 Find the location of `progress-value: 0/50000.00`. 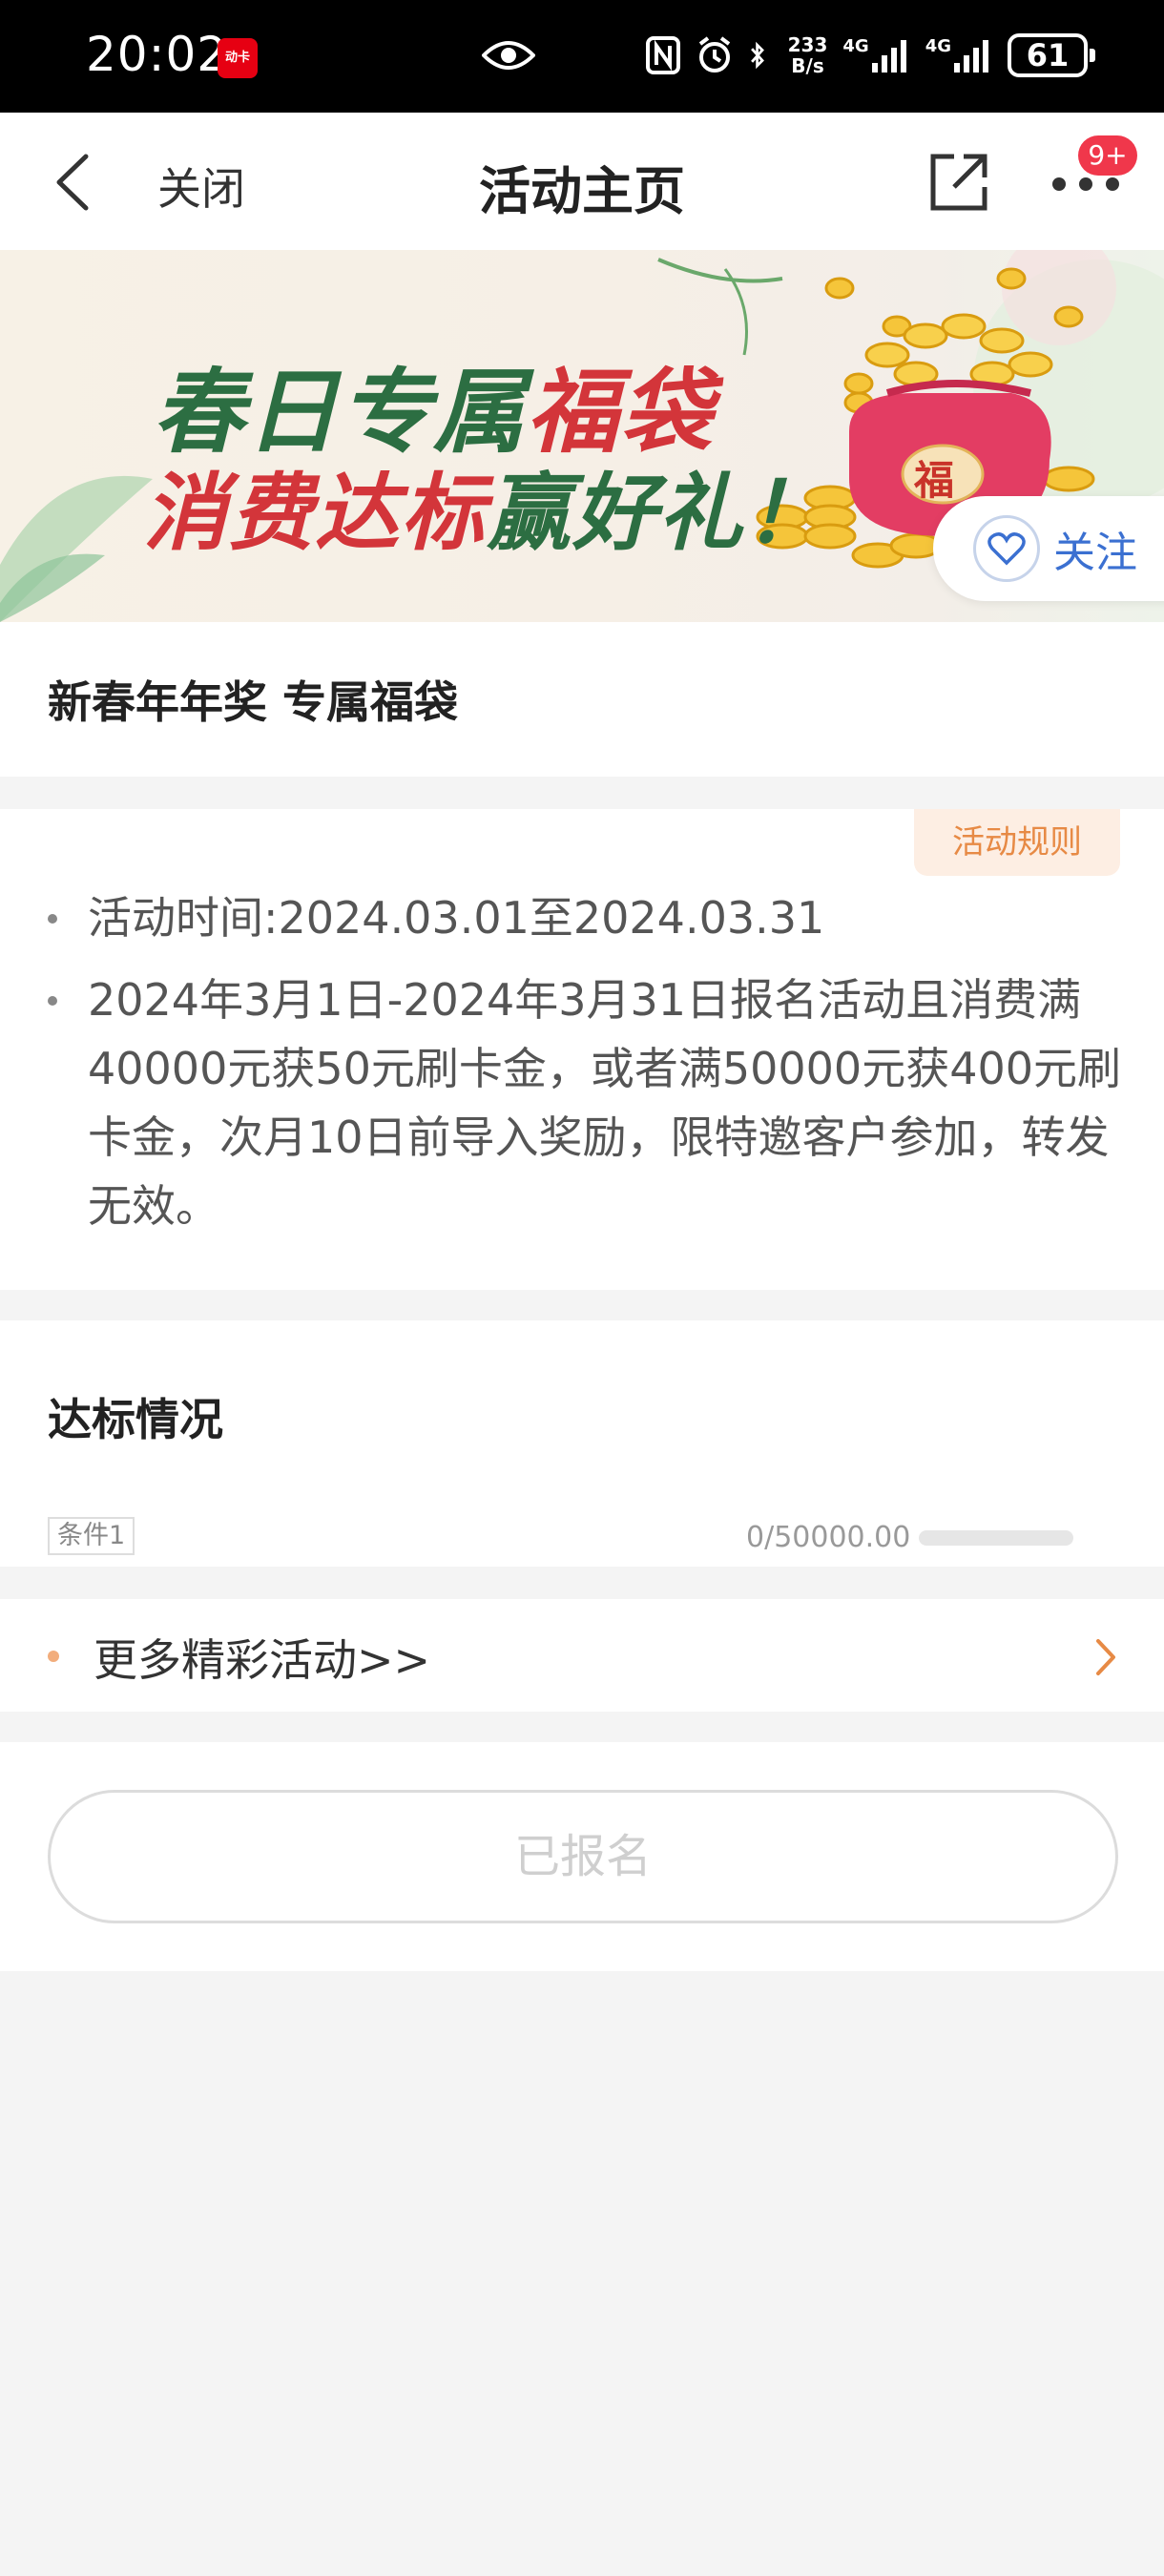

progress-value: 0/50000.00 is located at coordinates (828, 1537).